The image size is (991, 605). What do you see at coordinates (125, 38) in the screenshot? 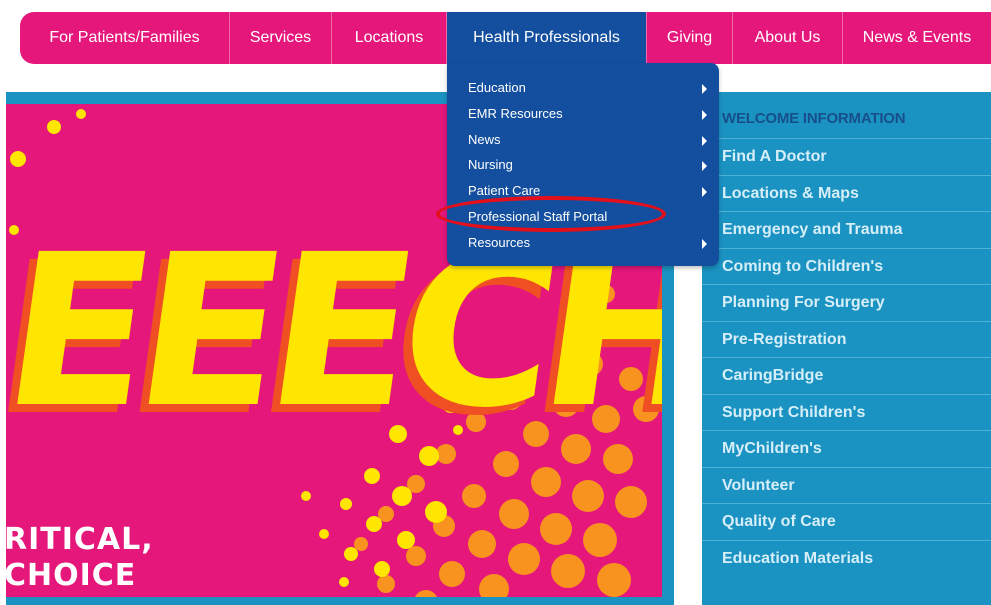
I see `nav-item-patients-families: For Patients/Families` at bounding box center [125, 38].